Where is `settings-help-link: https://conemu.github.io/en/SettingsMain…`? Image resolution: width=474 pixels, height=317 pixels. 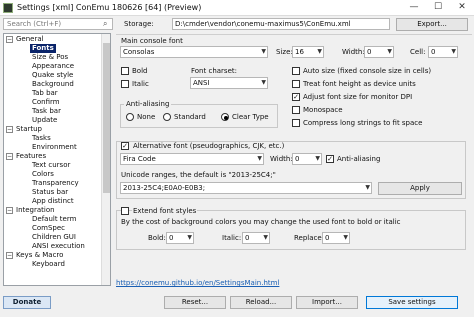
settings-help-link: https://conemu.github.io/en/SettingsMain… is located at coordinates (197, 283).